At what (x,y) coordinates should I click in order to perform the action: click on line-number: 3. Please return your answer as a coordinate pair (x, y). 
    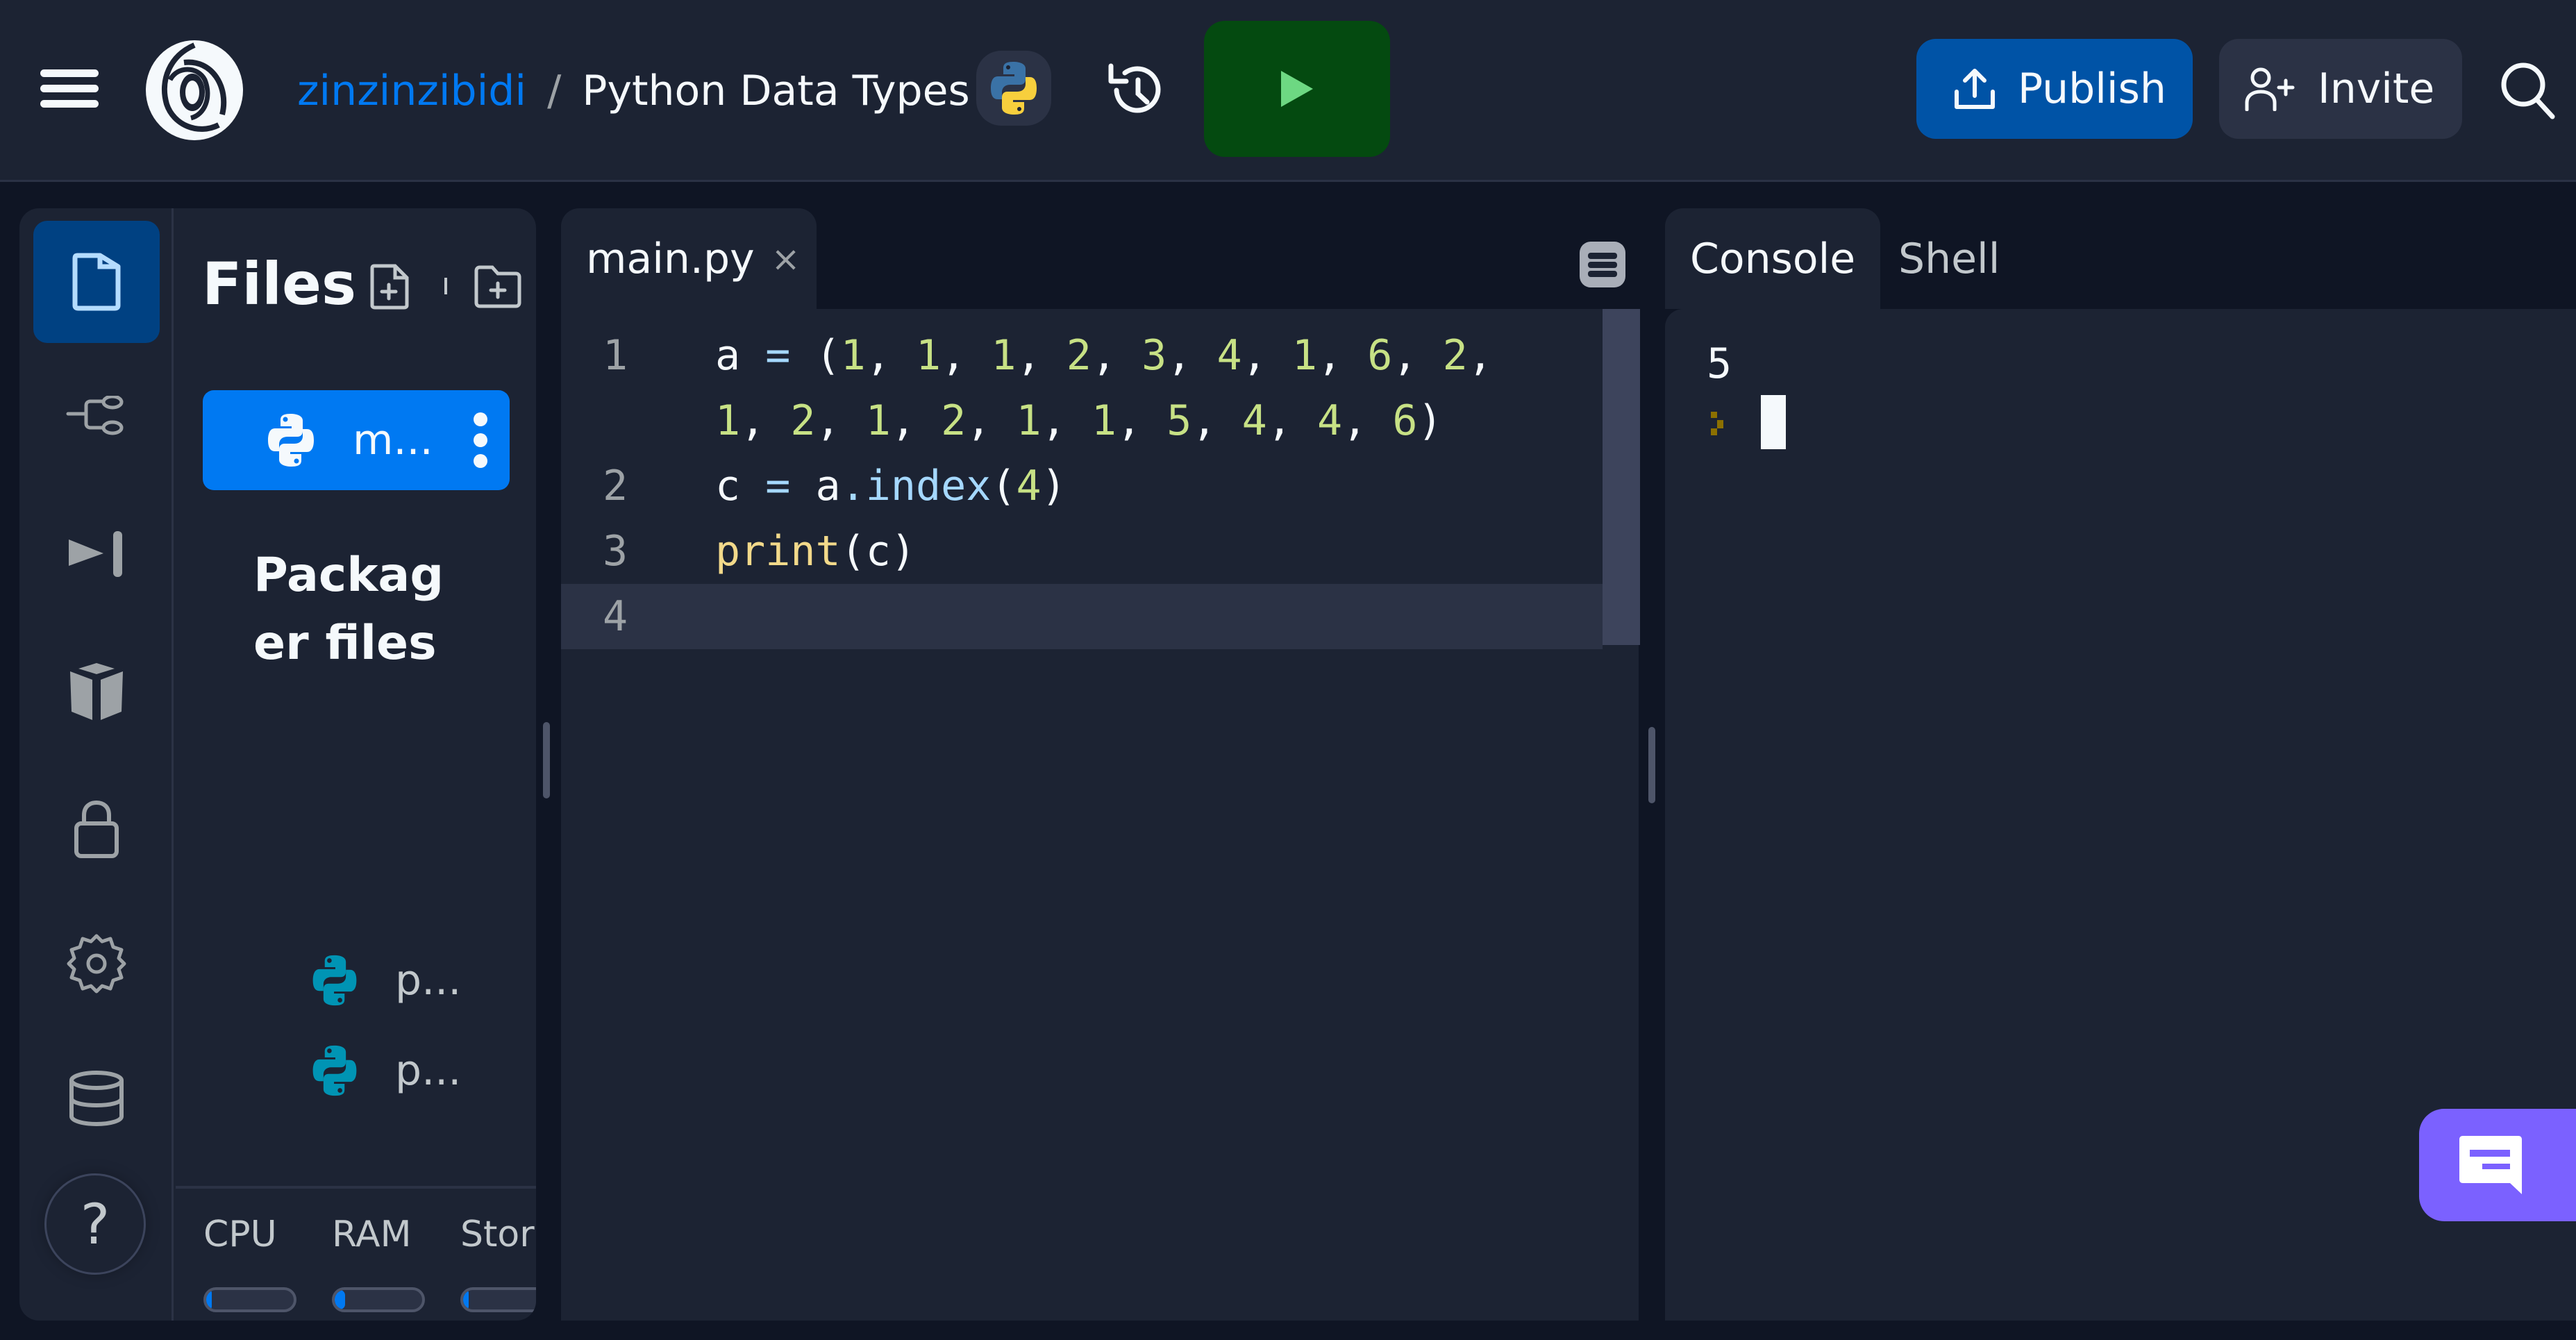
    Looking at the image, I should click on (615, 551).